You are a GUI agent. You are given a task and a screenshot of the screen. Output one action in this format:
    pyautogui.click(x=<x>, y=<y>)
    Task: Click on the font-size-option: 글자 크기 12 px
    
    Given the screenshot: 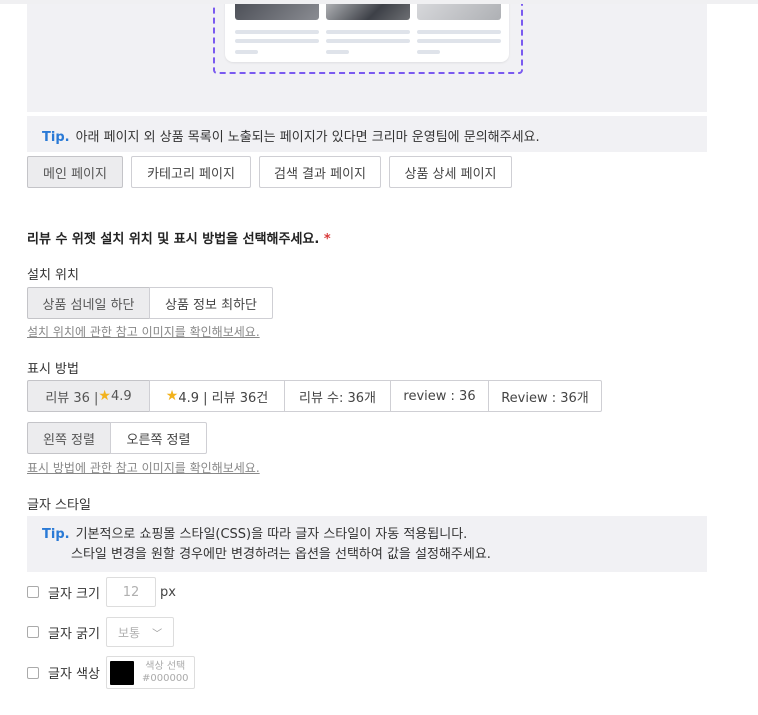 What is the action you would take?
    pyautogui.click(x=101, y=592)
    